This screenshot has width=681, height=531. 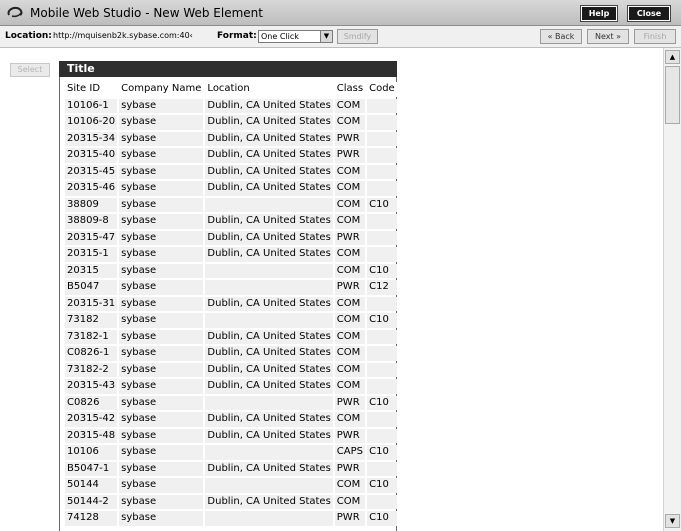 I want to click on table-row: 74128 sybase PWR C10, so click(x=231, y=518).